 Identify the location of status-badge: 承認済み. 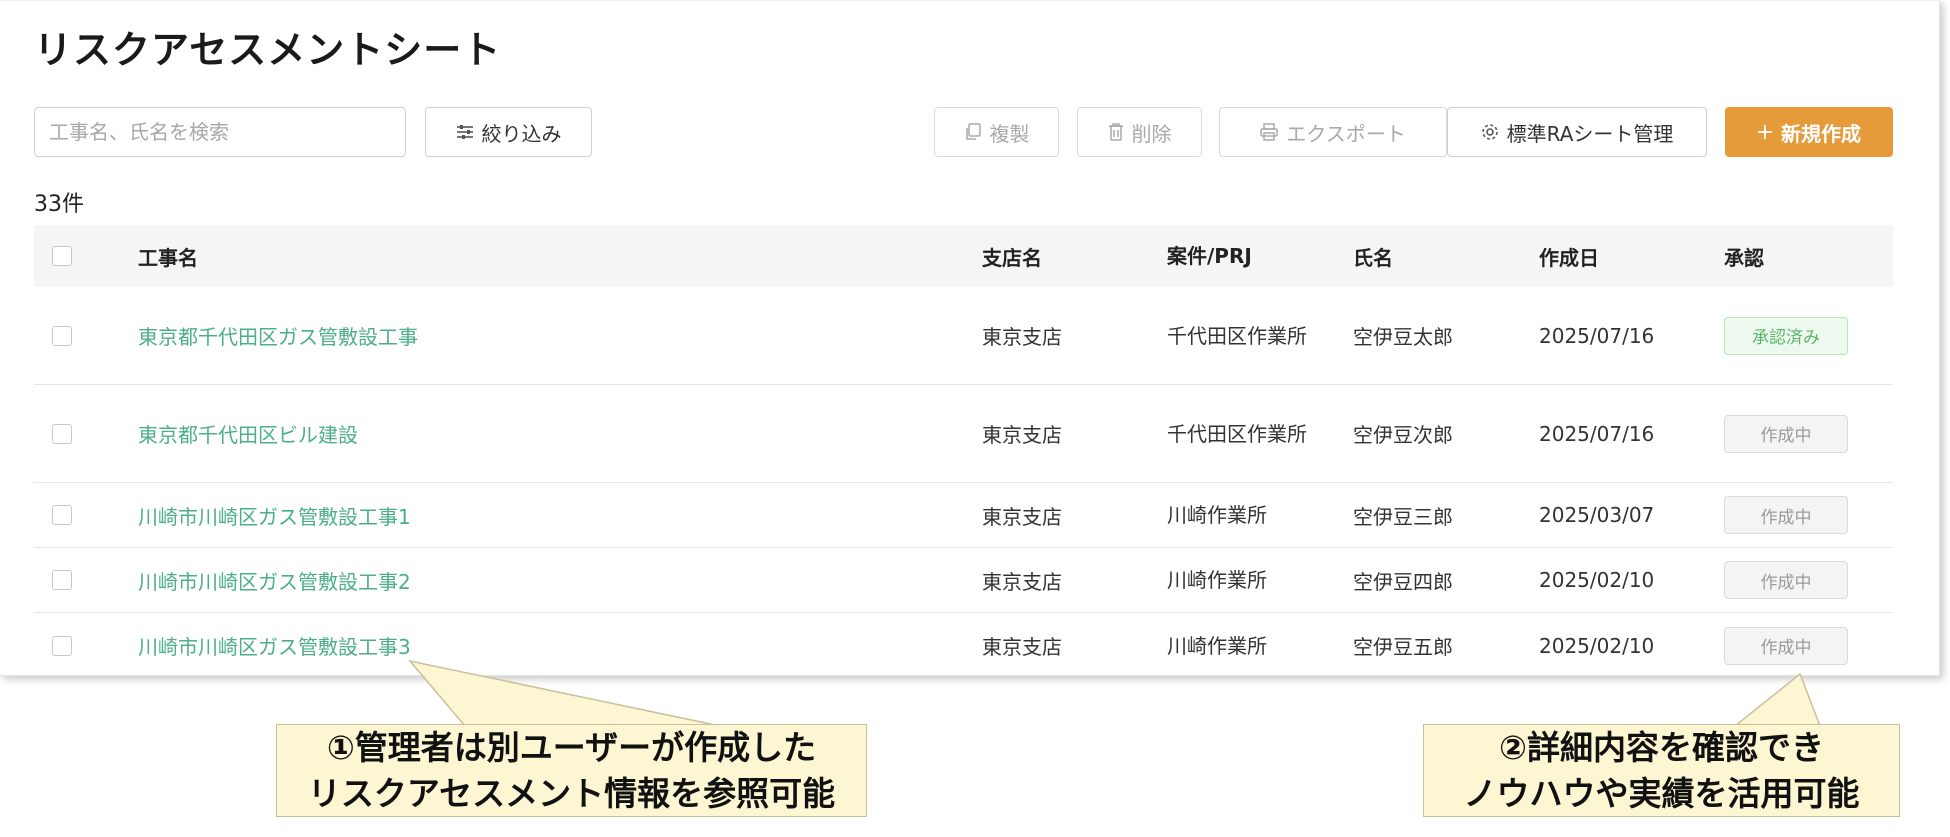
(1786, 335).